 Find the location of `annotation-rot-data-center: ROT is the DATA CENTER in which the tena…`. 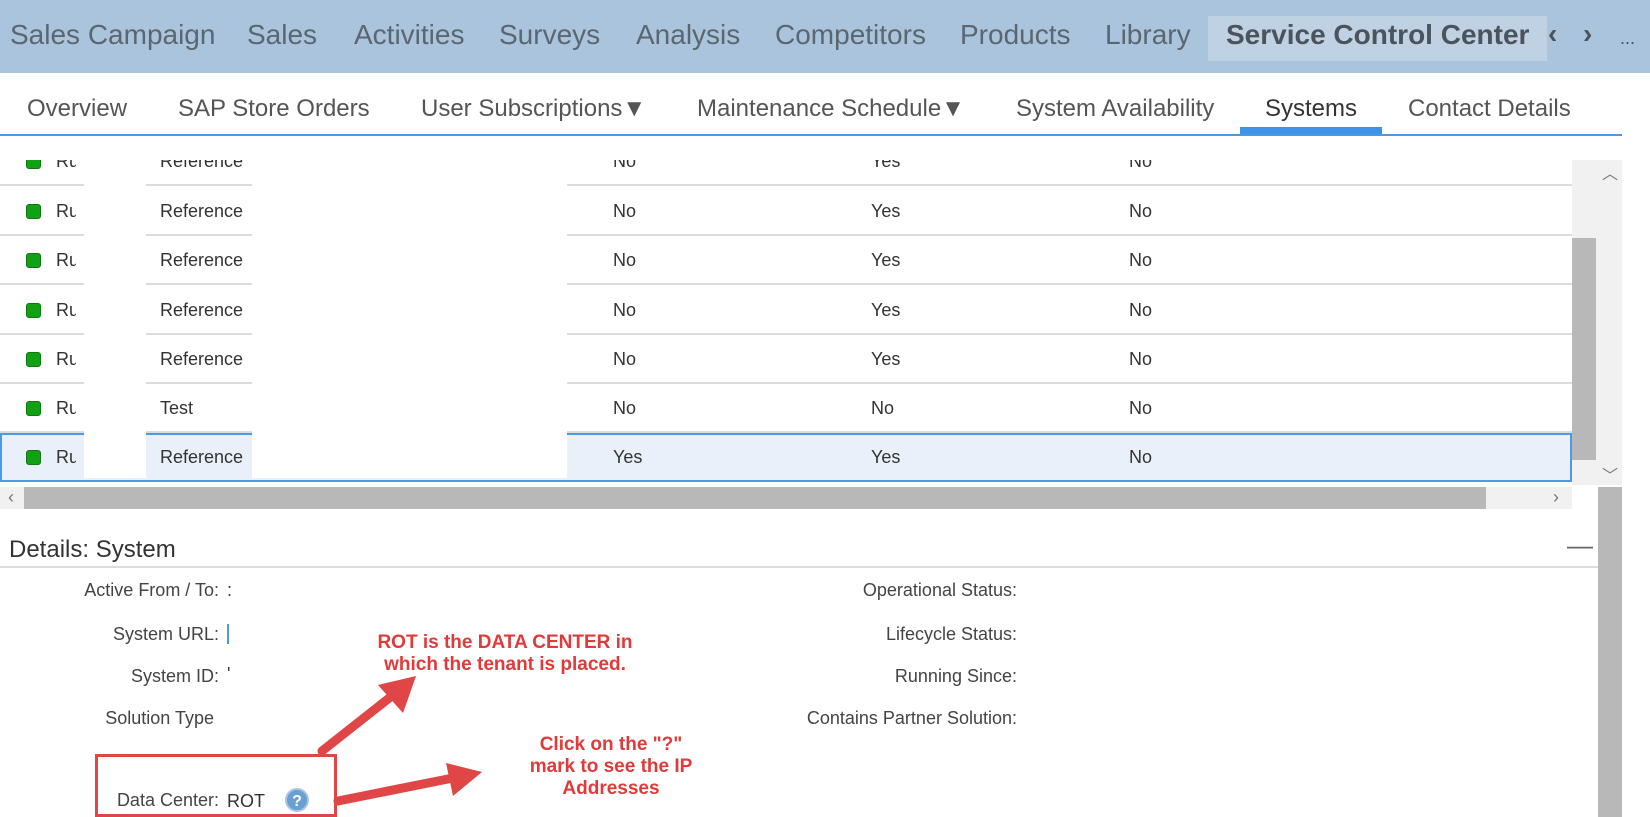

annotation-rot-data-center: ROT is the DATA CENTER in which the tena… is located at coordinates (505, 653).